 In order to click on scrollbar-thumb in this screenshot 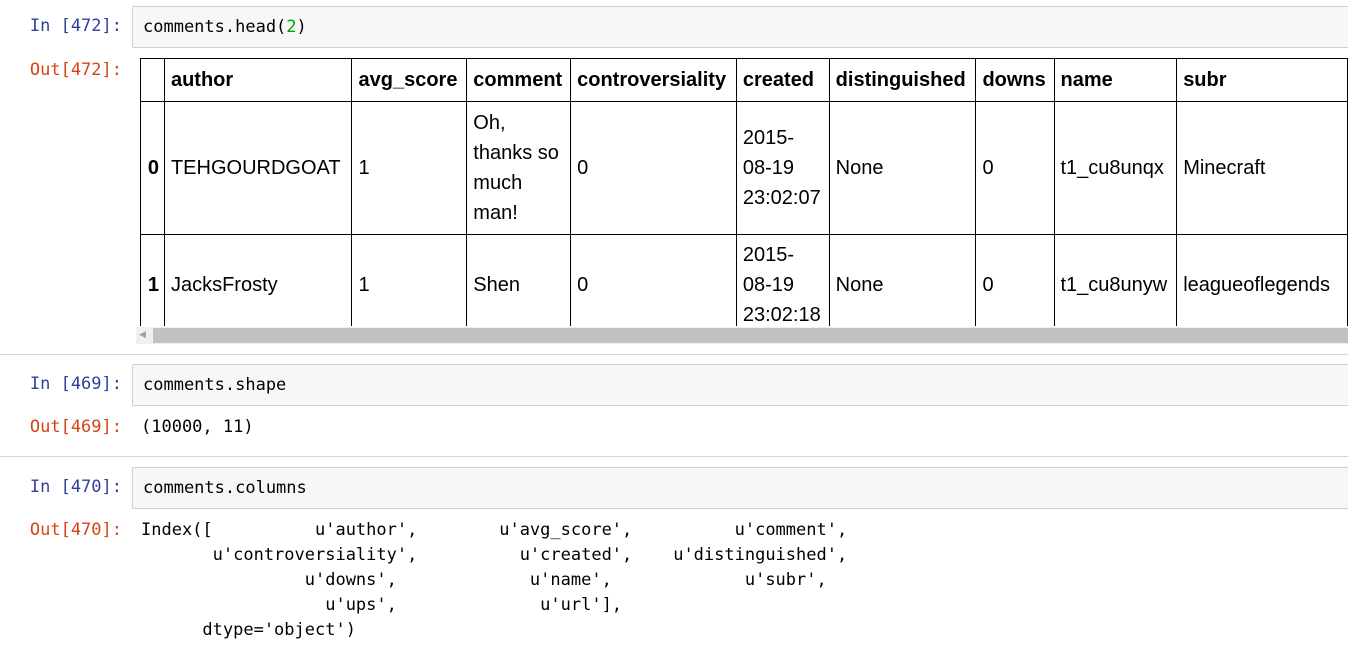, I will do `click(750, 335)`.